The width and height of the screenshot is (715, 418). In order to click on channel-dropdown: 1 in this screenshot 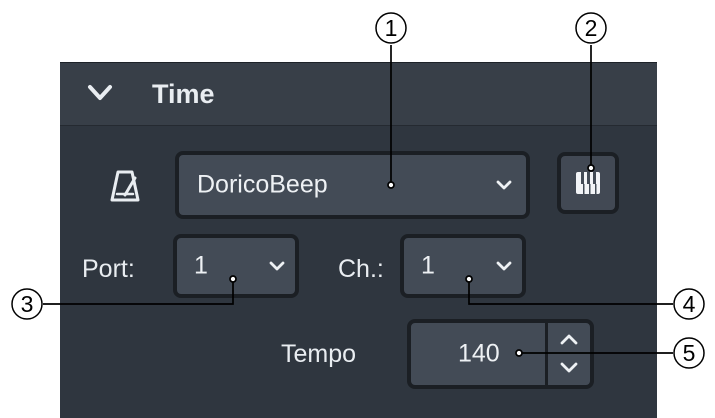, I will do `click(463, 266)`.